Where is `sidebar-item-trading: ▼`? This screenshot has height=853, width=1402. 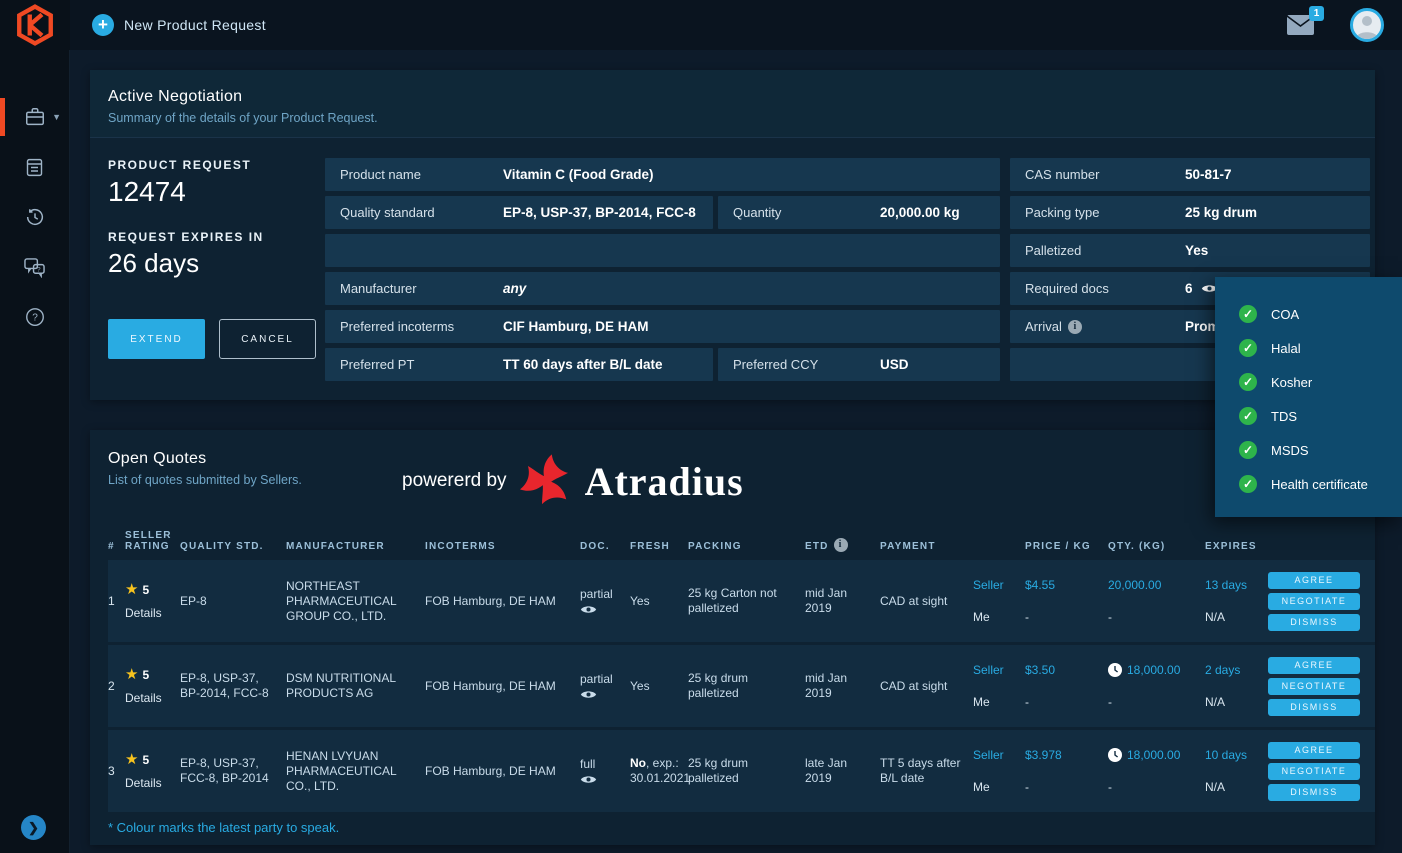
sidebar-item-trading: ▼ is located at coordinates (34, 117).